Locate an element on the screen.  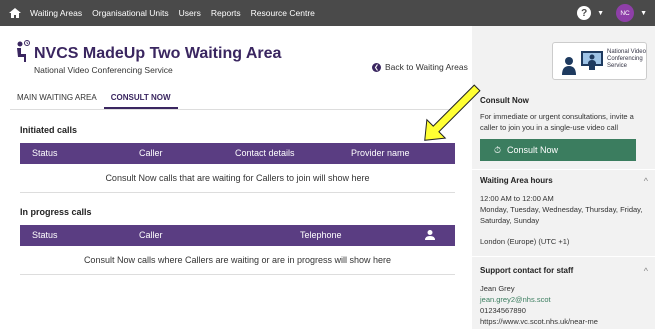
arrow-left-icon: ❮ is located at coordinates (376, 67).